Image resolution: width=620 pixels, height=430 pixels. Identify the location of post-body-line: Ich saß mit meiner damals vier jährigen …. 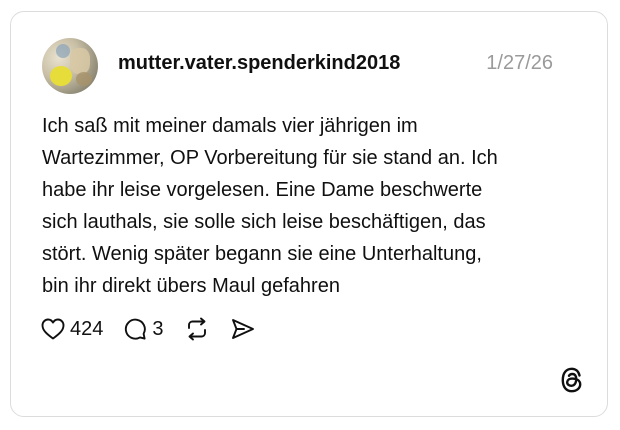
(230, 126).